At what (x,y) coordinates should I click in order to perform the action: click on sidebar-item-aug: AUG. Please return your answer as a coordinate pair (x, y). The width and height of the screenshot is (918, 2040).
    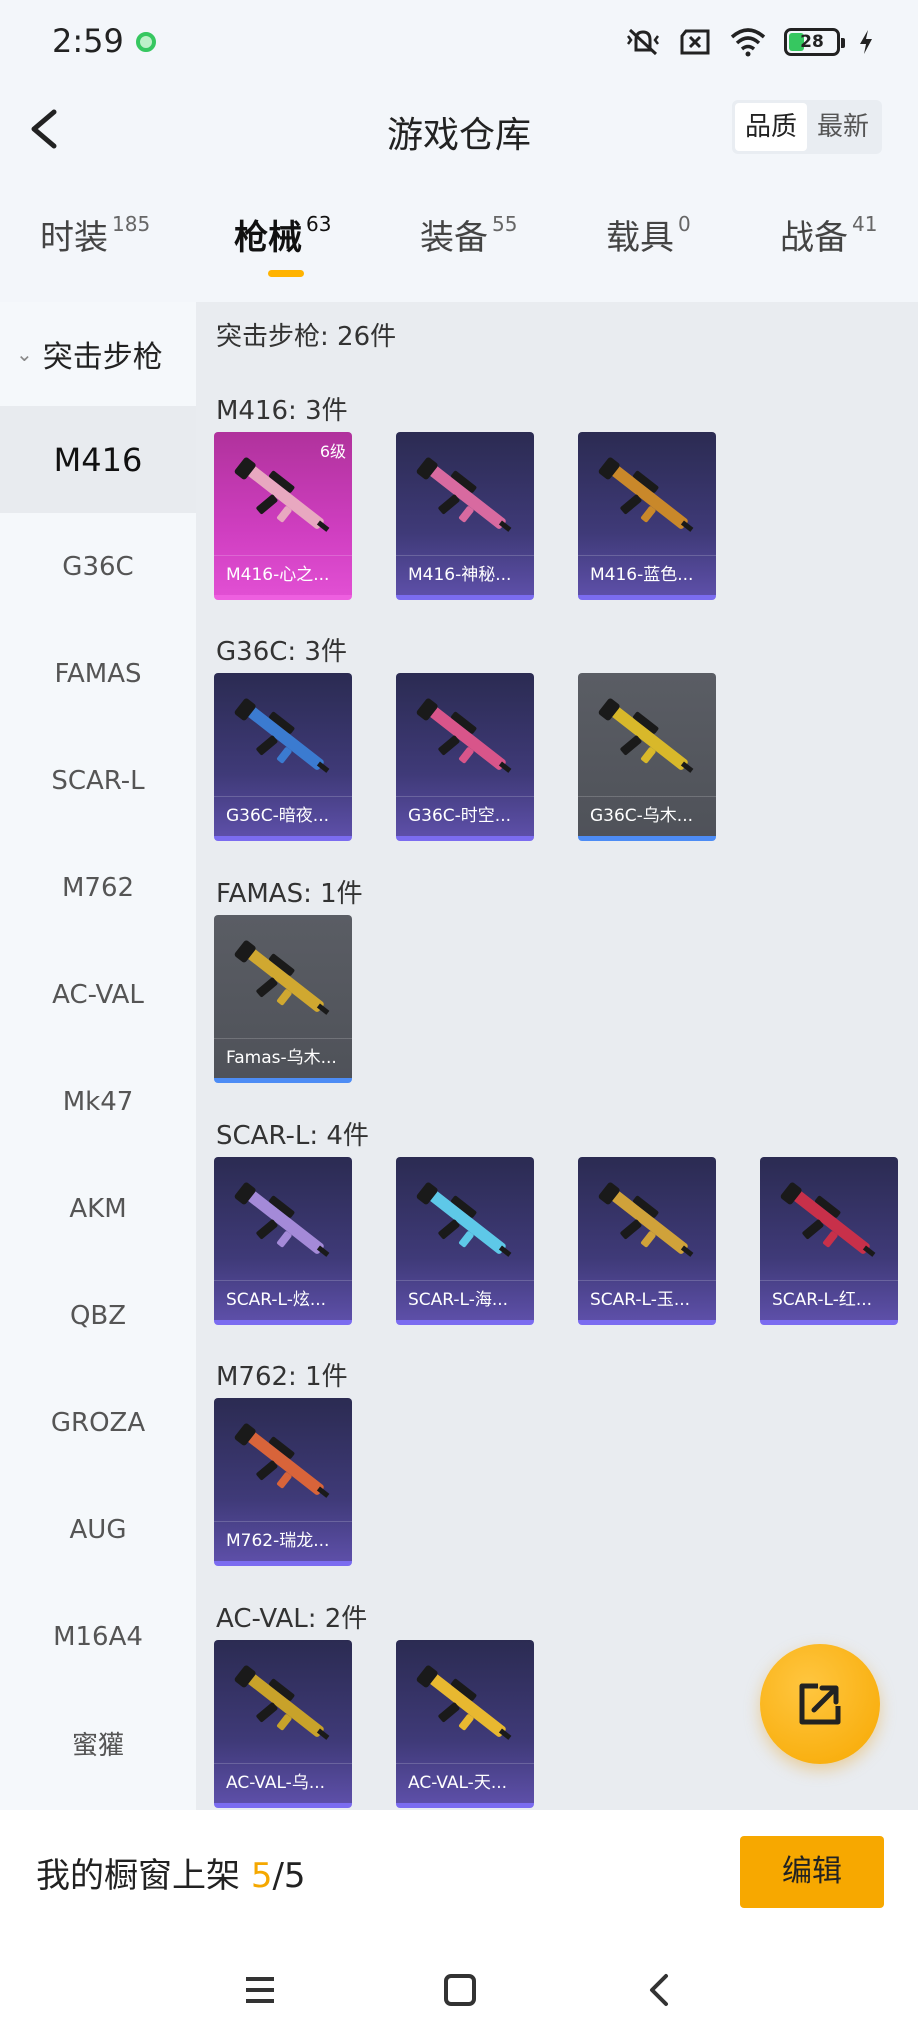
    Looking at the image, I should click on (98, 1529).